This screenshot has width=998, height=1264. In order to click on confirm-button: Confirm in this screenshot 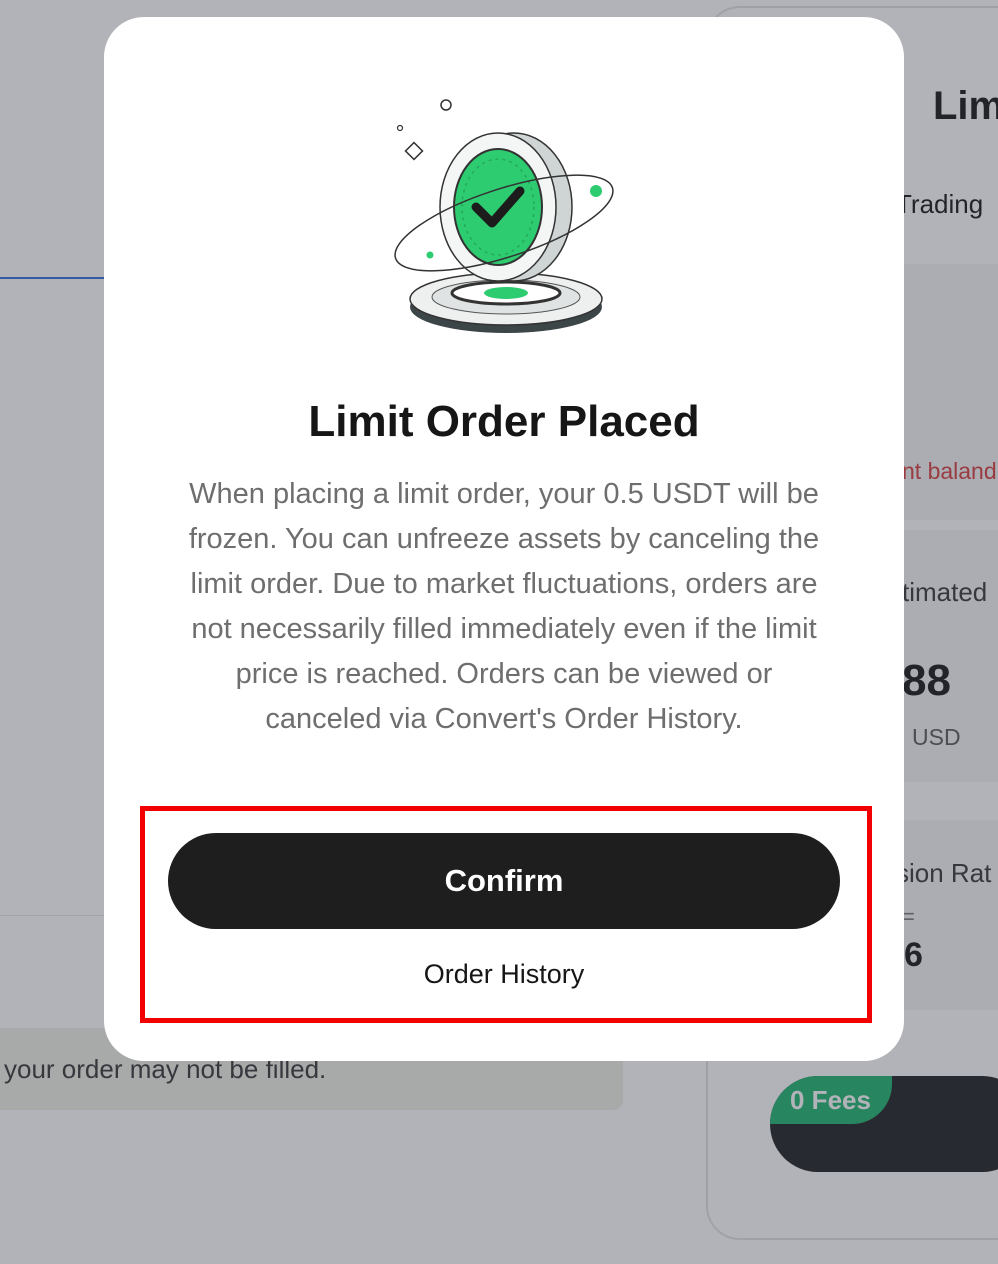, I will do `click(504, 881)`.